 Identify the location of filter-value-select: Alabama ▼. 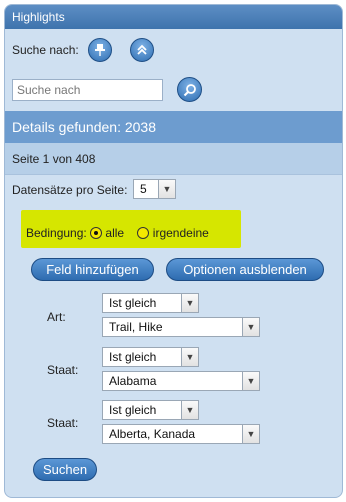
(181, 381).